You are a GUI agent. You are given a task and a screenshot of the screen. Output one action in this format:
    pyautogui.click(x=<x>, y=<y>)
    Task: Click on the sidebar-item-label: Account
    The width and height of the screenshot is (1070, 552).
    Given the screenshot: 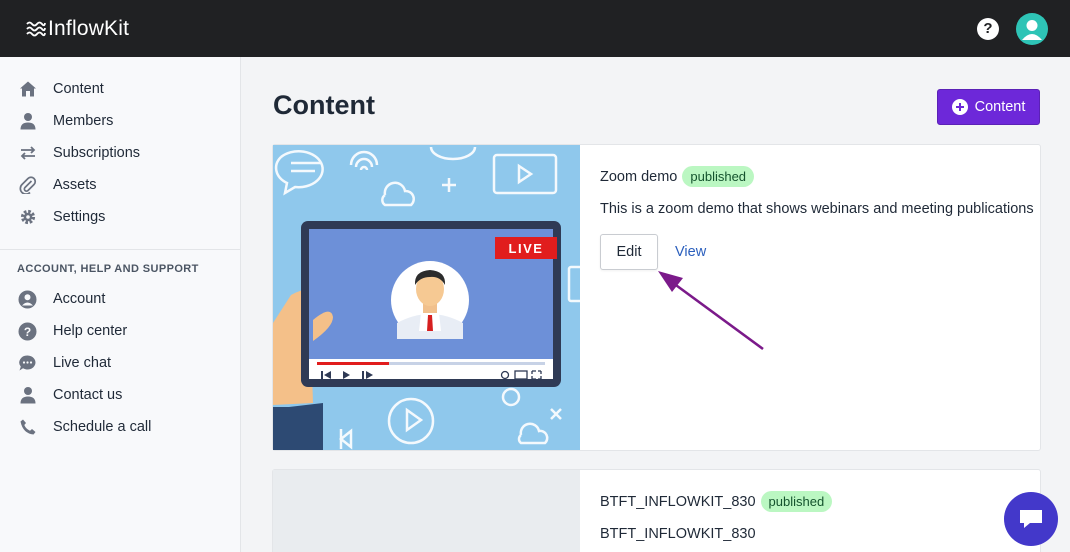 What is the action you would take?
    pyautogui.click(x=79, y=299)
    